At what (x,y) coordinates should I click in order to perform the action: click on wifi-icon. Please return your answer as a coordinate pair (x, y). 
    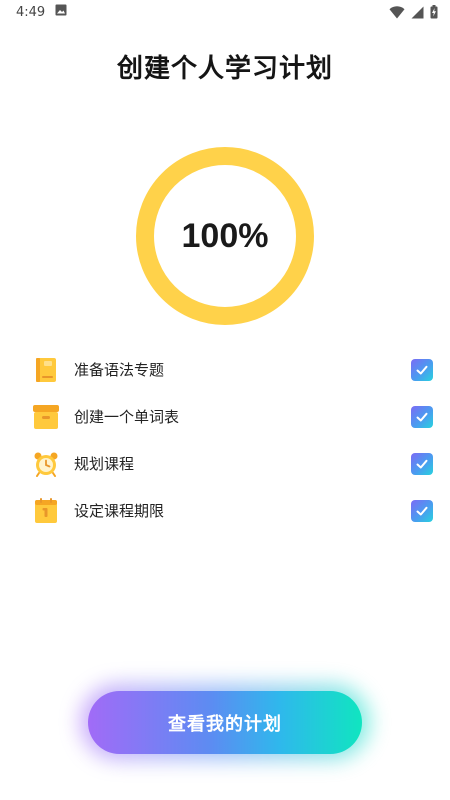
    Looking at the image, I should click on (397, 12).